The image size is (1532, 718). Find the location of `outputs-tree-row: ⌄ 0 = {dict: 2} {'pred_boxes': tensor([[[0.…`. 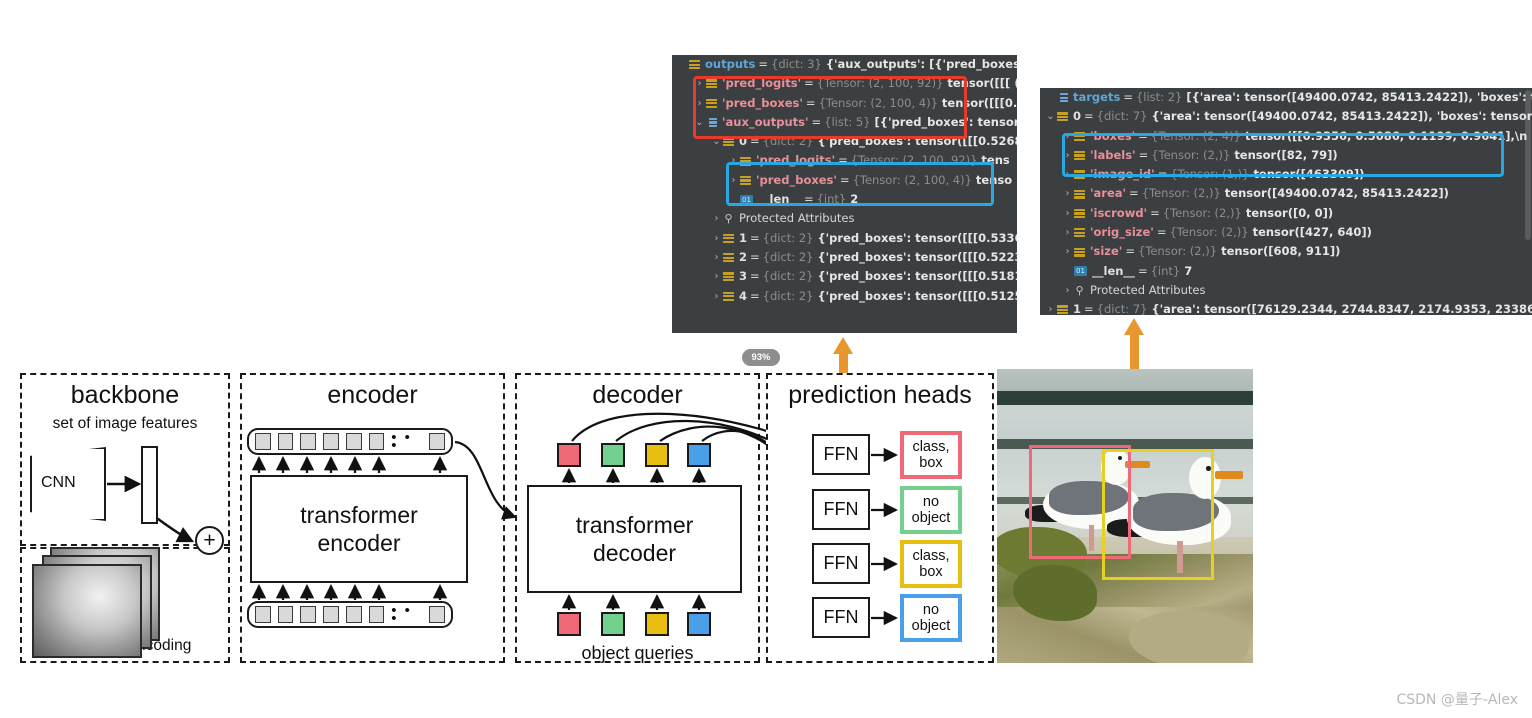

outputs-tree-row: ⌄ 0 = {dict: 2} {'pred_boxes': tensor([[[0.… is located at coordinates (844, 141).